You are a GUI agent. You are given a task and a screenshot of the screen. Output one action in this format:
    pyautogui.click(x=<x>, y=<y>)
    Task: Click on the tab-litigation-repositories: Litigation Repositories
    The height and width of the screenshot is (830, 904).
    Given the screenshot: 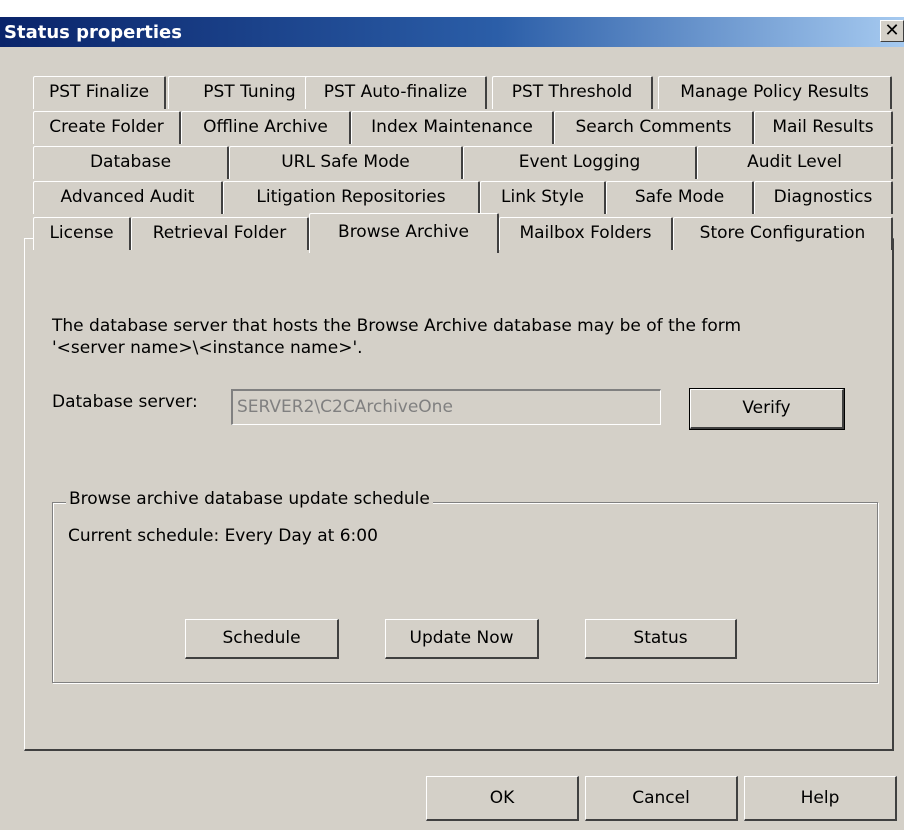 What is the action you would take?
    pyautogui.click(x=351, y=197)
    